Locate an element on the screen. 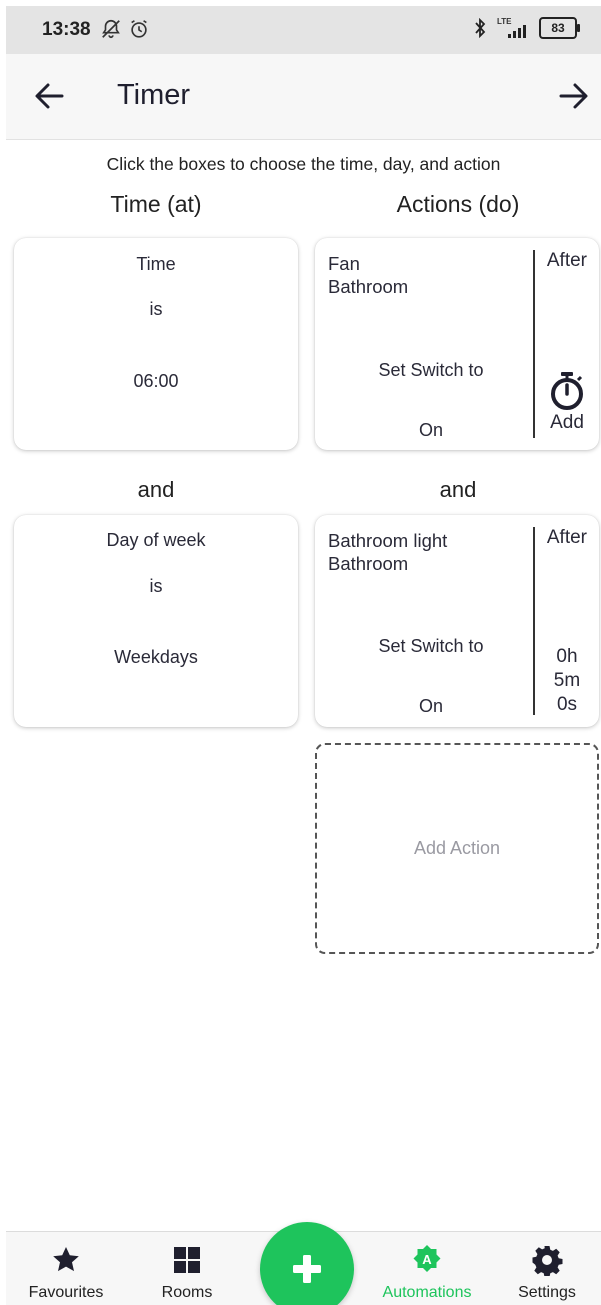 The width and height of the screenshot is (601, 1305). nav-rooms: Rooms is located at coordinates (187, 1268).